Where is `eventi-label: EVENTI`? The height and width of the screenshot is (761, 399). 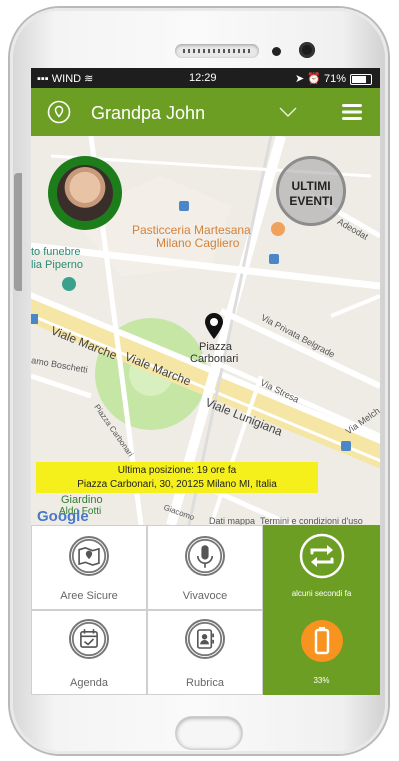
eventi-label: EVENTI is located at coordinates (311, 201).